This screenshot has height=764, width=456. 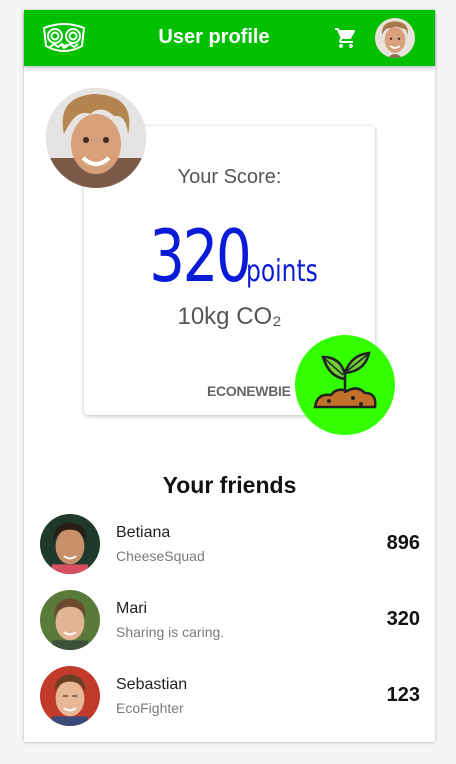 I want to click on account-avatar, so click(x=395, y=38).